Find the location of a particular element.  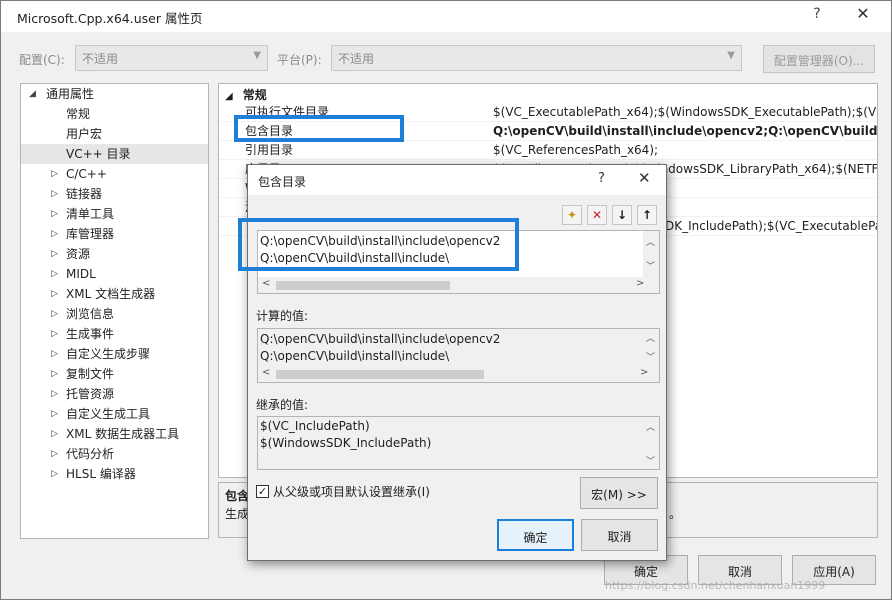

tree-item-label: 资源 is located at coordinates (78, 254).